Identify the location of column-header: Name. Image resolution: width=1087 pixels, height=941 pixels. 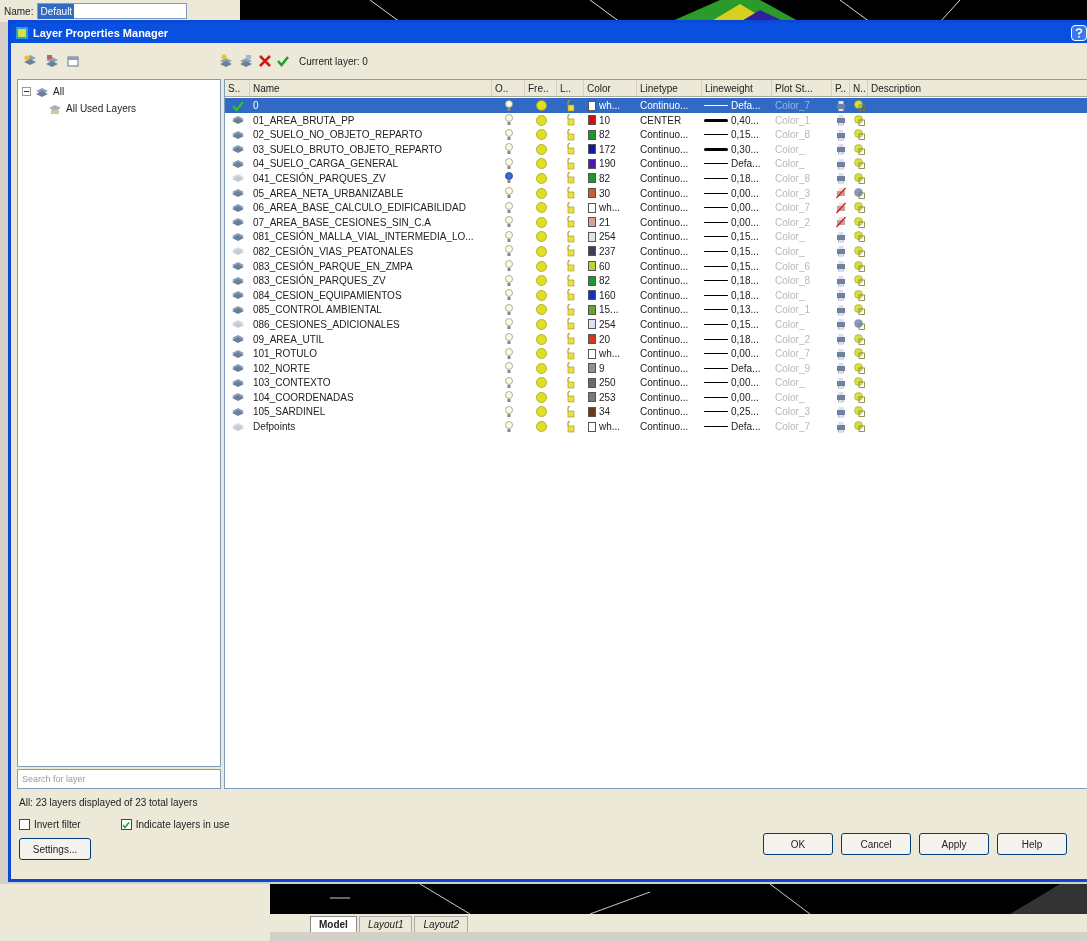
(371, 88).